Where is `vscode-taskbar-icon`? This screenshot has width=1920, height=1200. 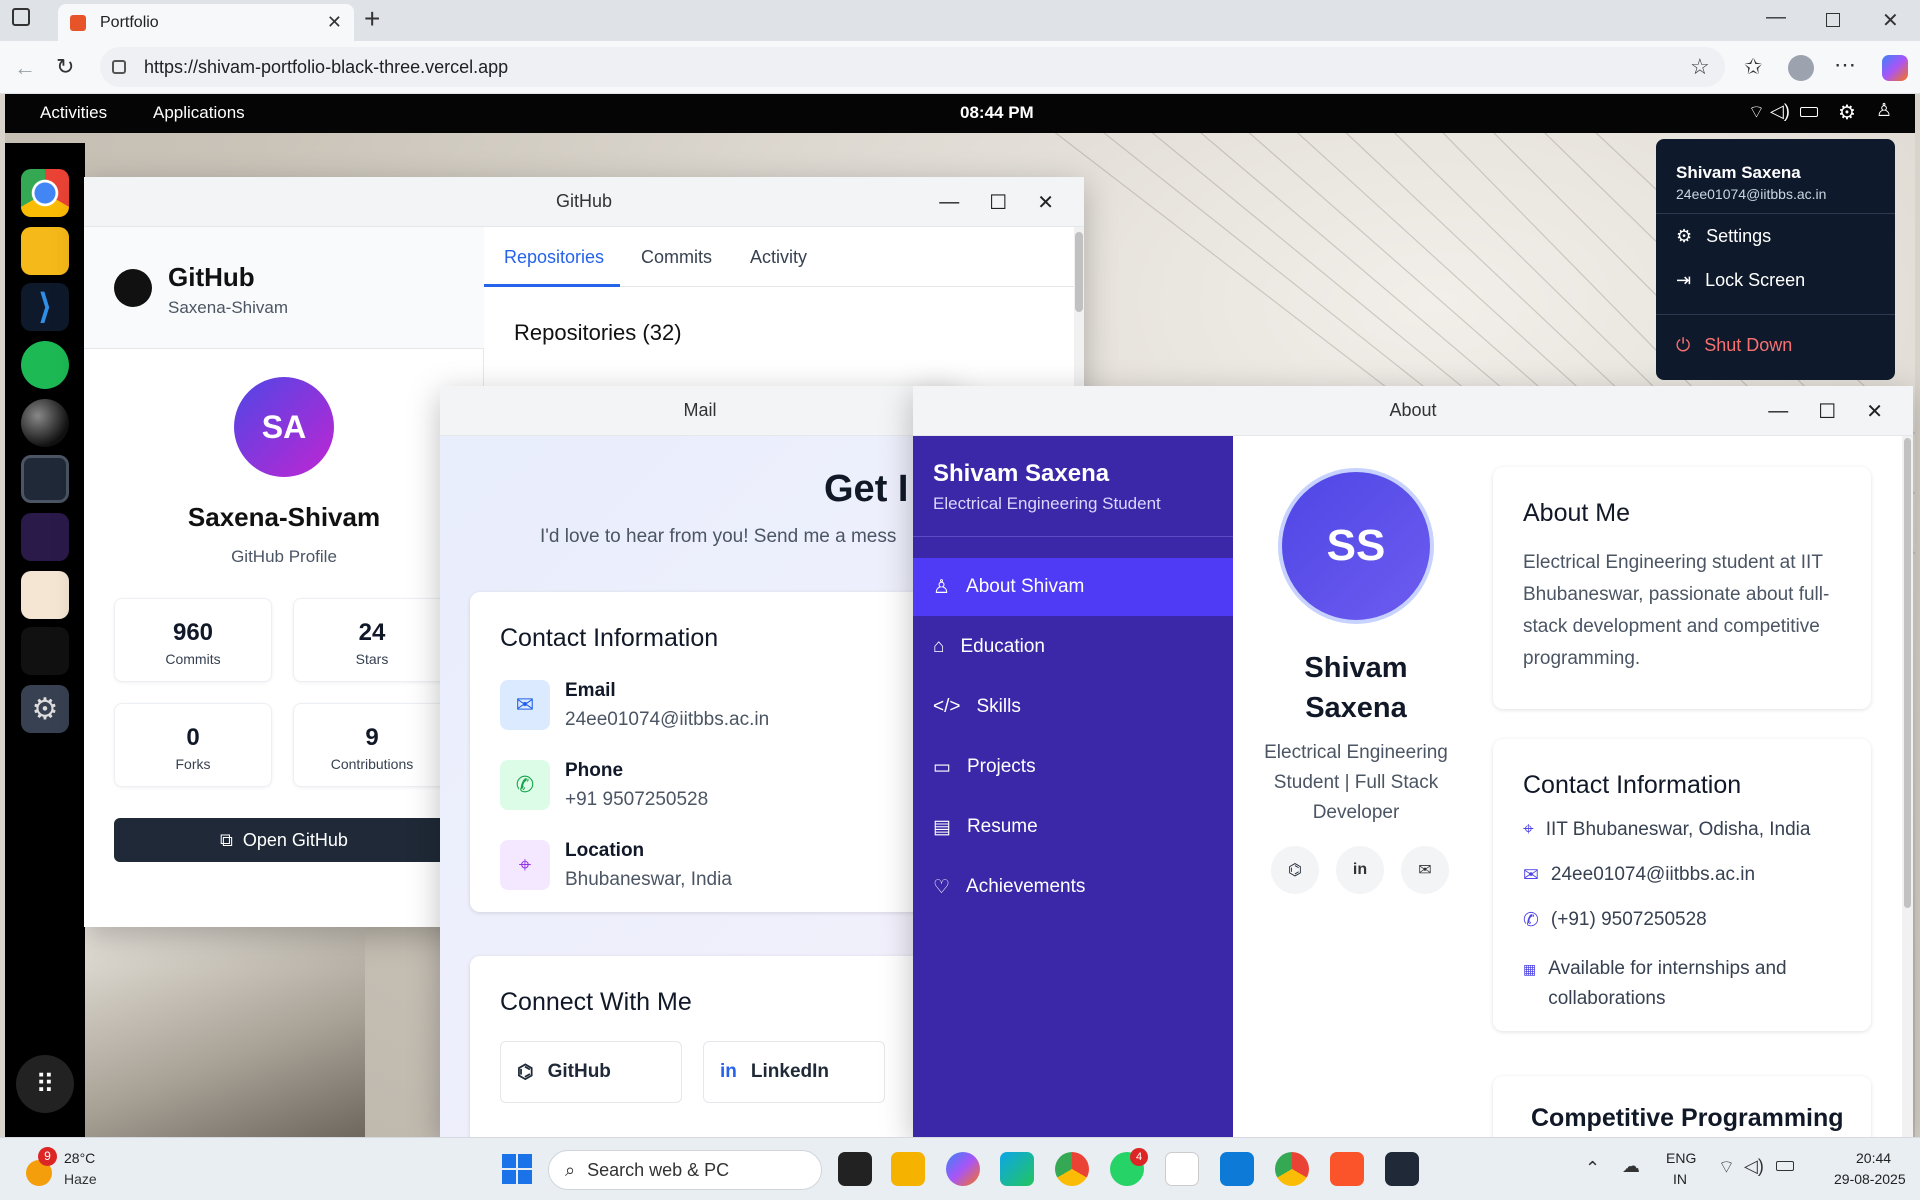
vscode-taskbar-icon is located at coordinates (1237, 1169).